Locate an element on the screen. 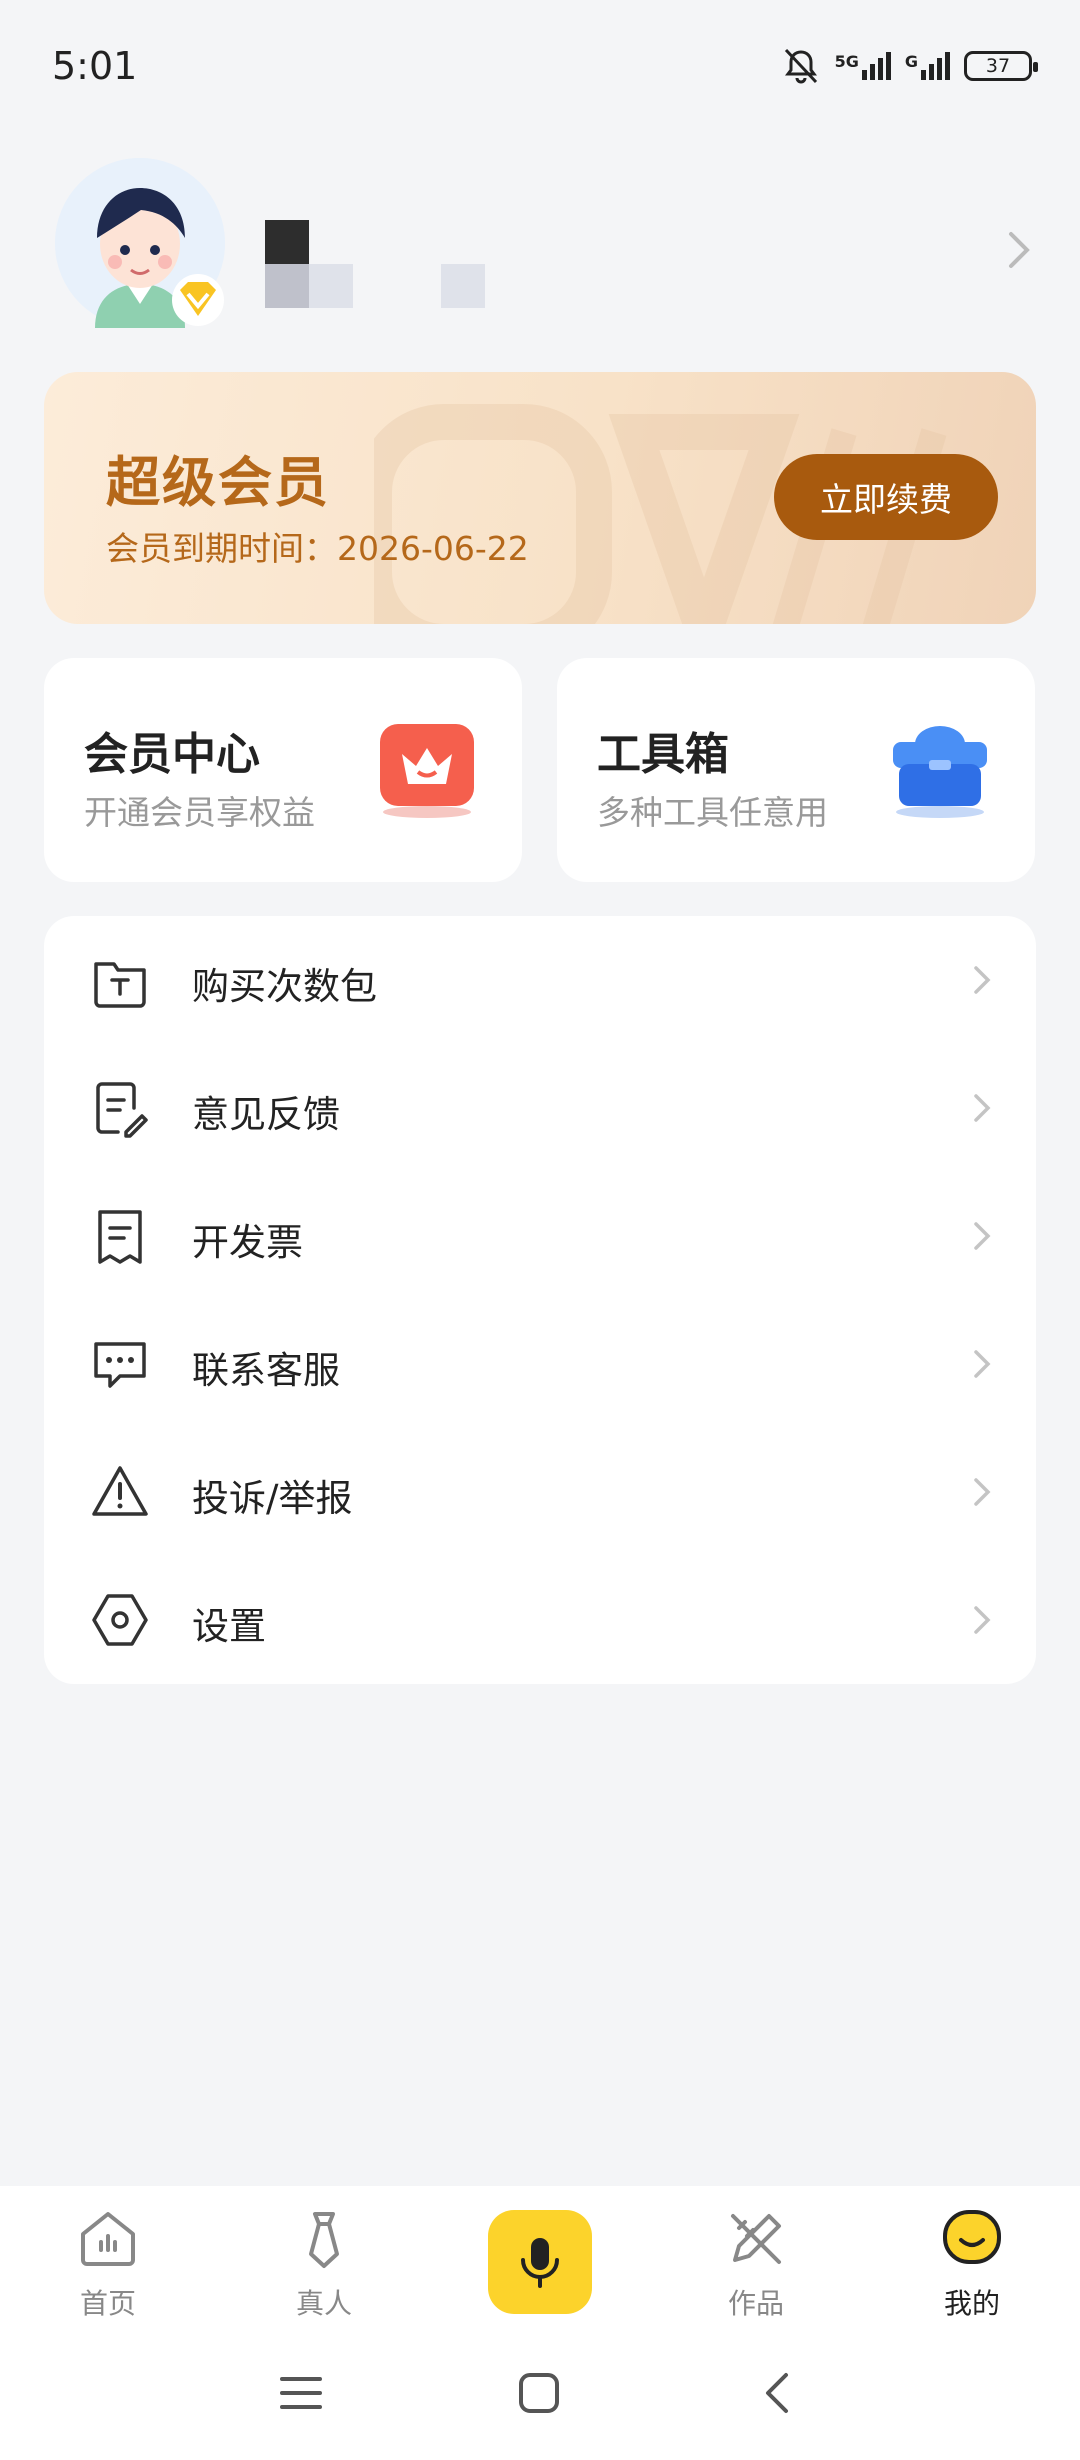 The width and height of the screenshot is (1080, 2460). status-icons: 5G G 37 is located at coordinates (909, 66).